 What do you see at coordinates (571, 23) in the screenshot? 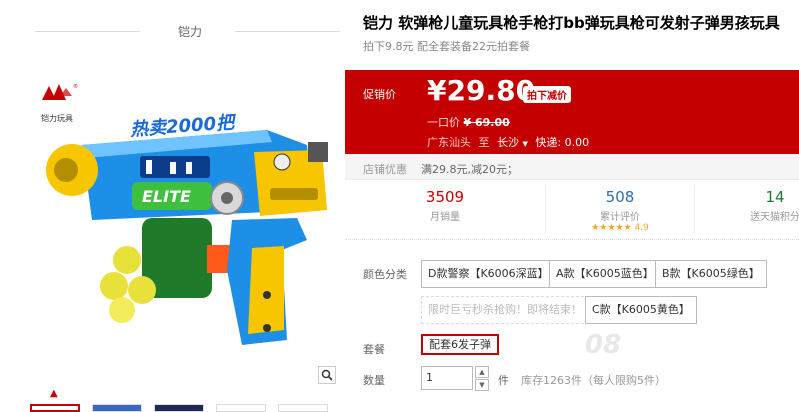
I see `product-title: 铠力 软弹枪儿童玩具枪手枪打bb弹玩具枪可发射子弹男孩玩具` at bounding box center [571, 23].